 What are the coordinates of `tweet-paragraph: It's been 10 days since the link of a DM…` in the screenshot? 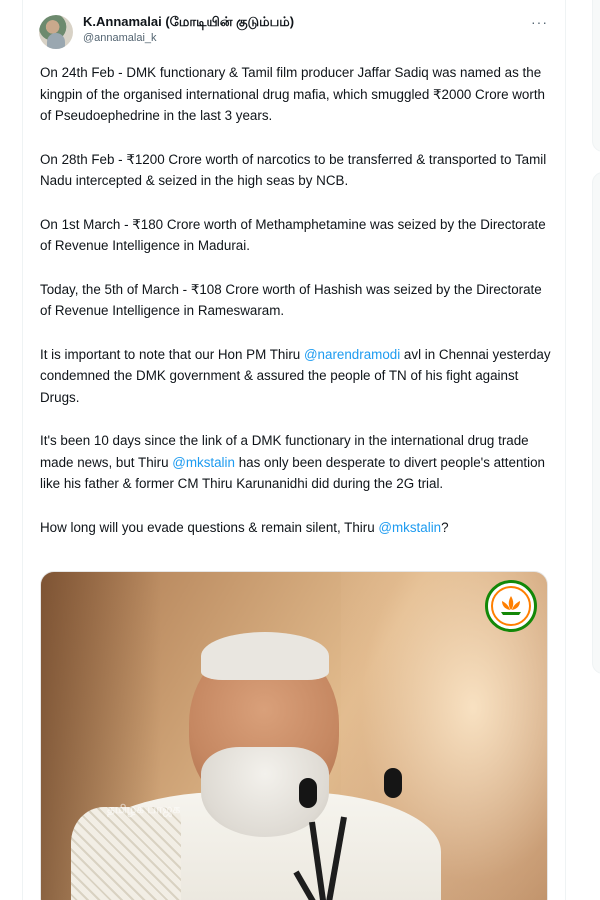 It's located at (296, 462).